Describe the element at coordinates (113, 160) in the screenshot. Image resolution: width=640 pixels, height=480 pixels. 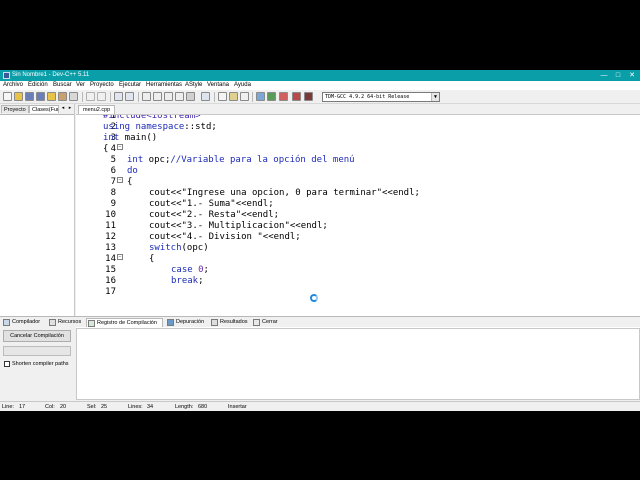
I see `line-number: 5` at that location.